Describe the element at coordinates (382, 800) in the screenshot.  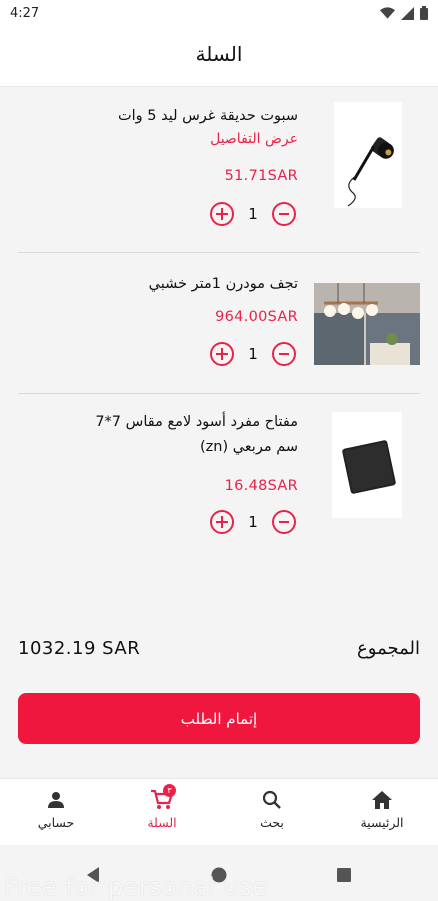
I see `home-icon` at that location.